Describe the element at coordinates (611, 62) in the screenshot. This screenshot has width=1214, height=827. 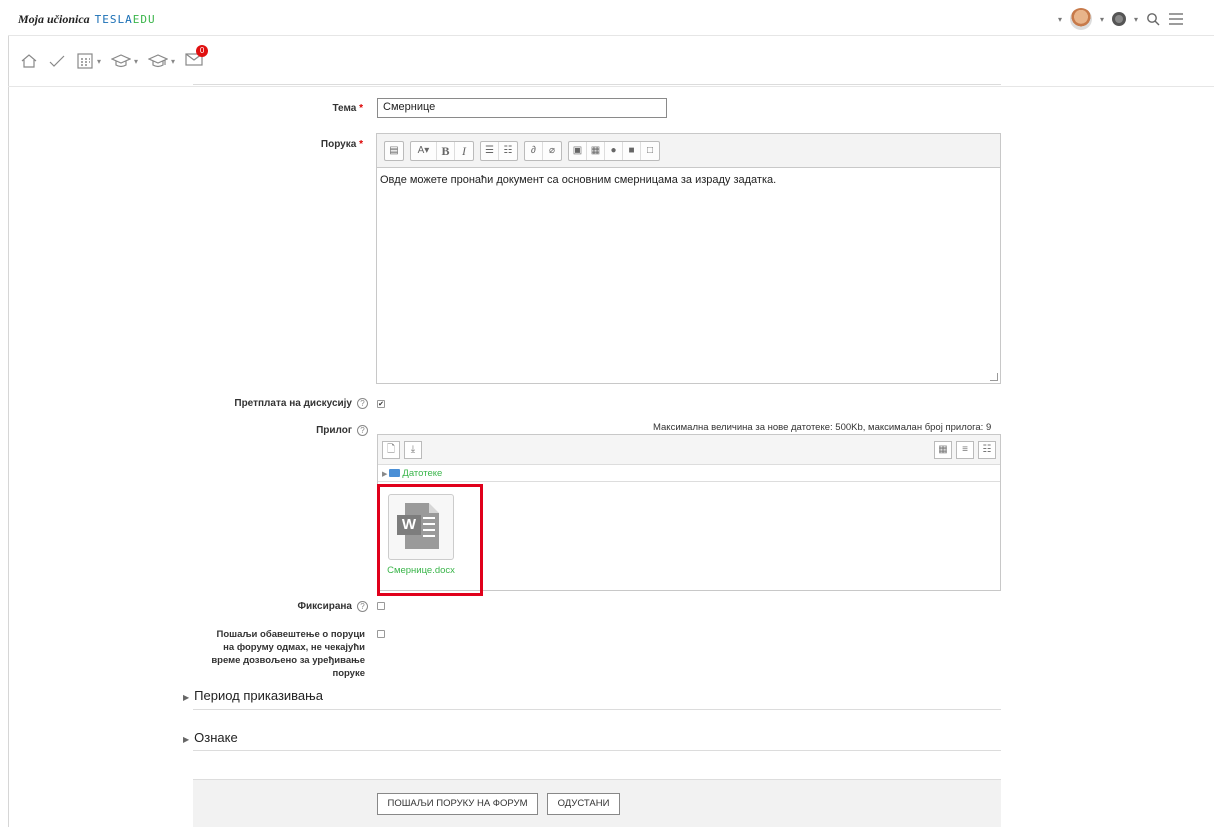
I see `nav-bar: ▾ ▾ ▾ 0` at that location.